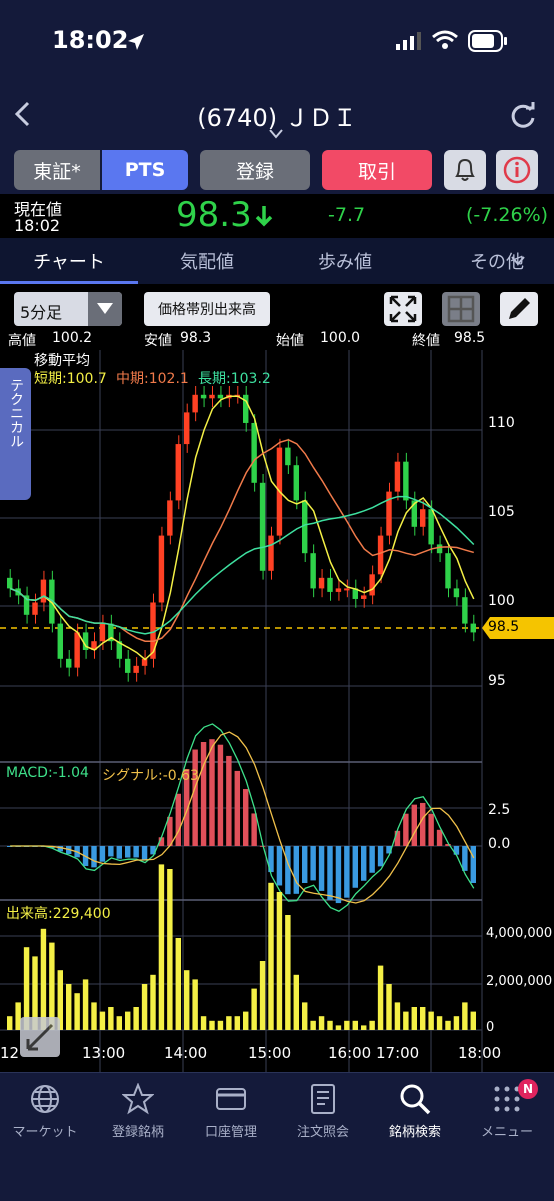 The width and height of the screenshot is (554, 1201). I want to click on x-axis-label: 16:00, so click(350, 1053).